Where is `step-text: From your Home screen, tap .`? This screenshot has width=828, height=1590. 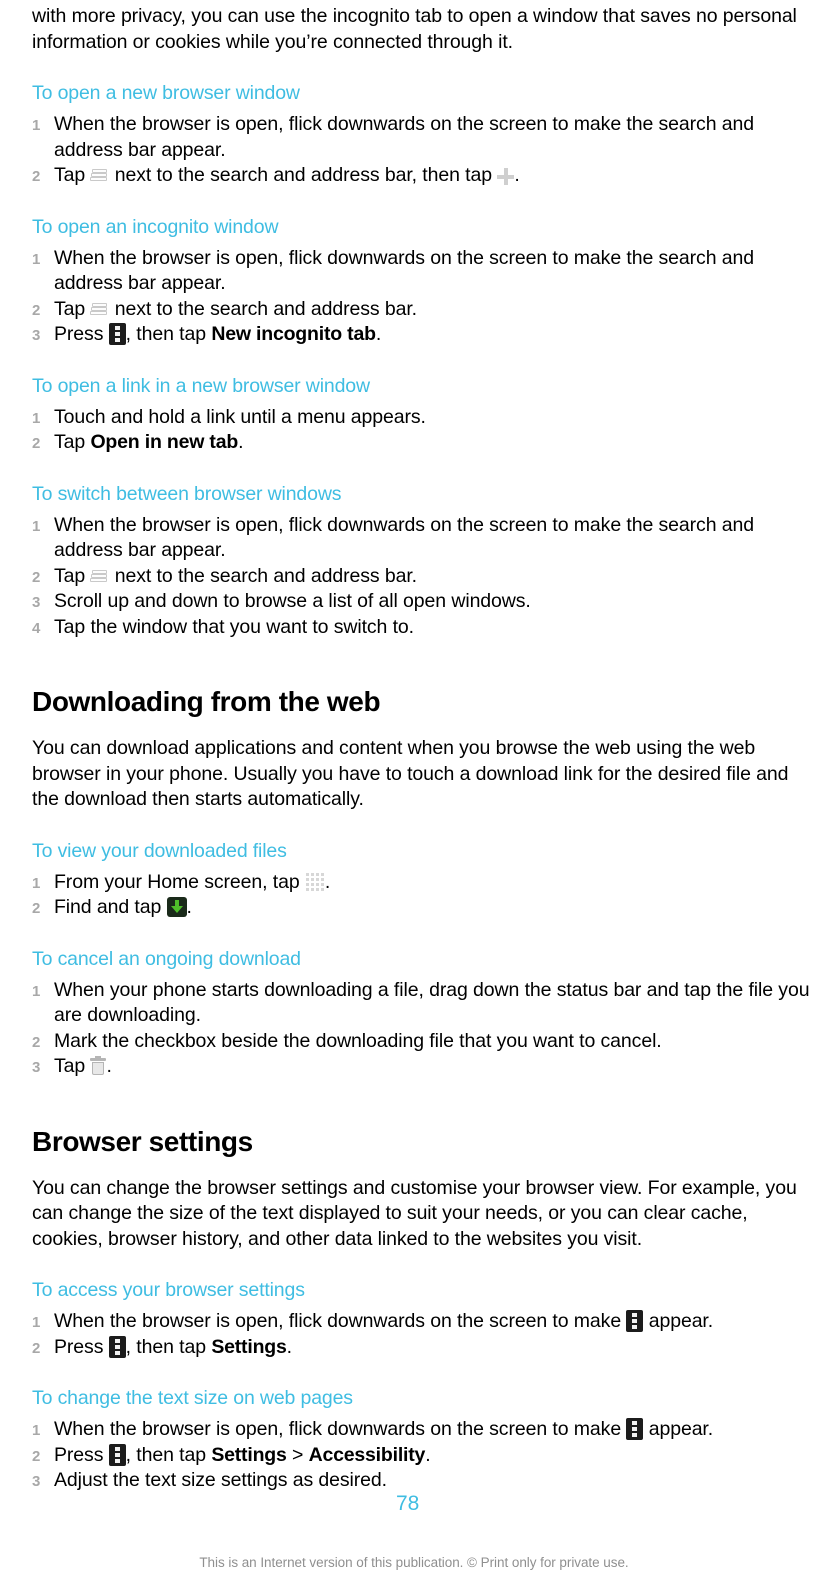
step-text: From your Home screen, tap . is located at coordinates (435, 883).